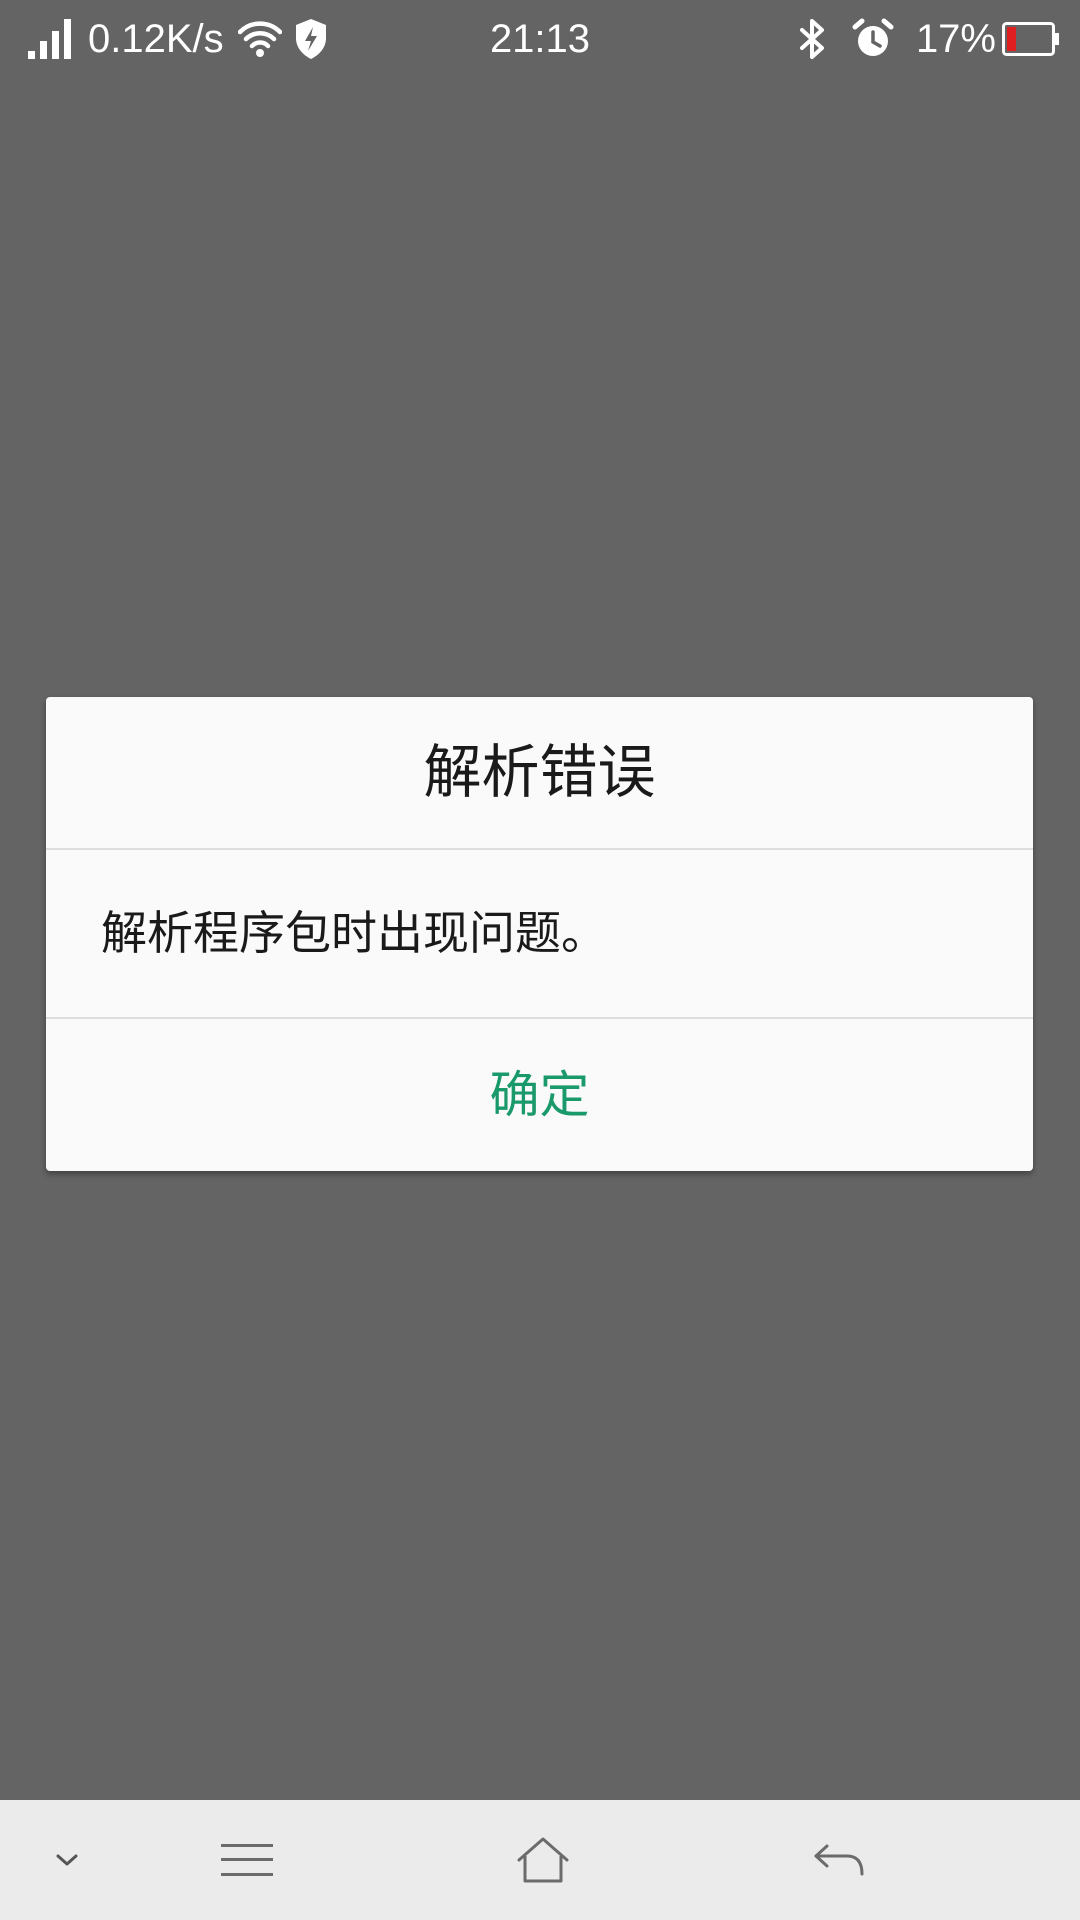 The height and width of the screenshot is (1920, 1080). I want to click on home-button, so click(543, 1860).